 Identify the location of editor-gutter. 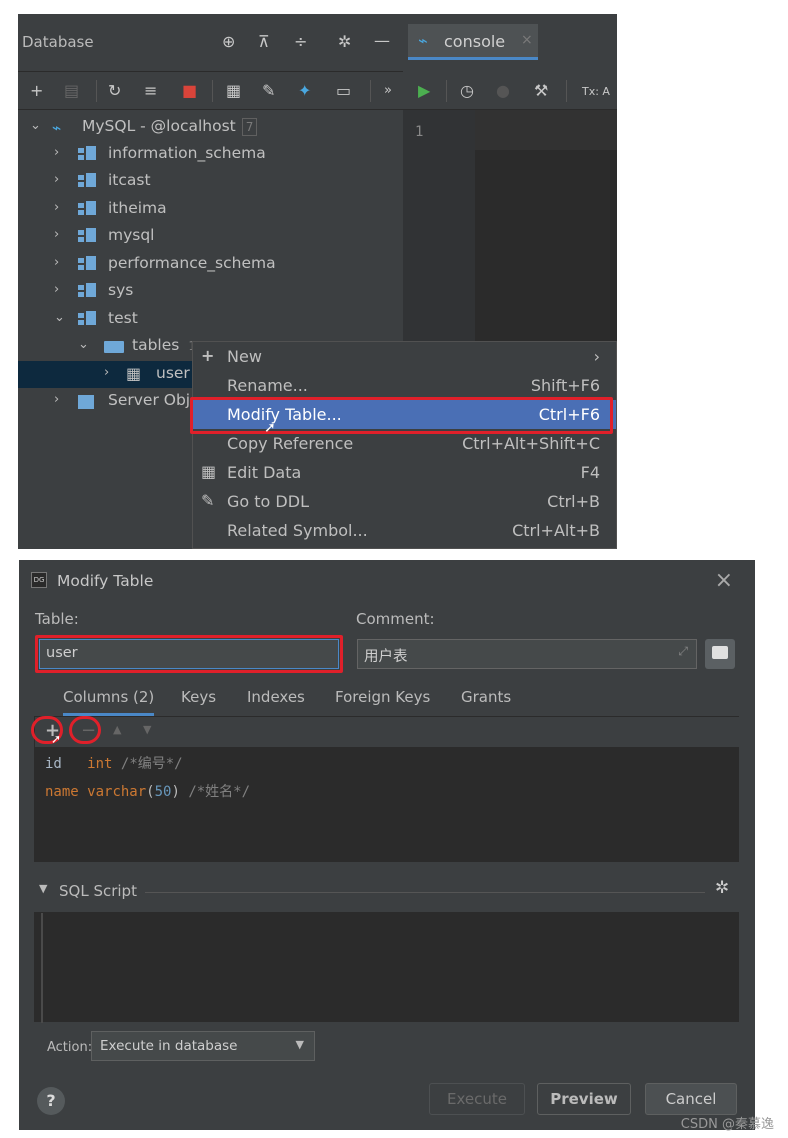
(42, 968).